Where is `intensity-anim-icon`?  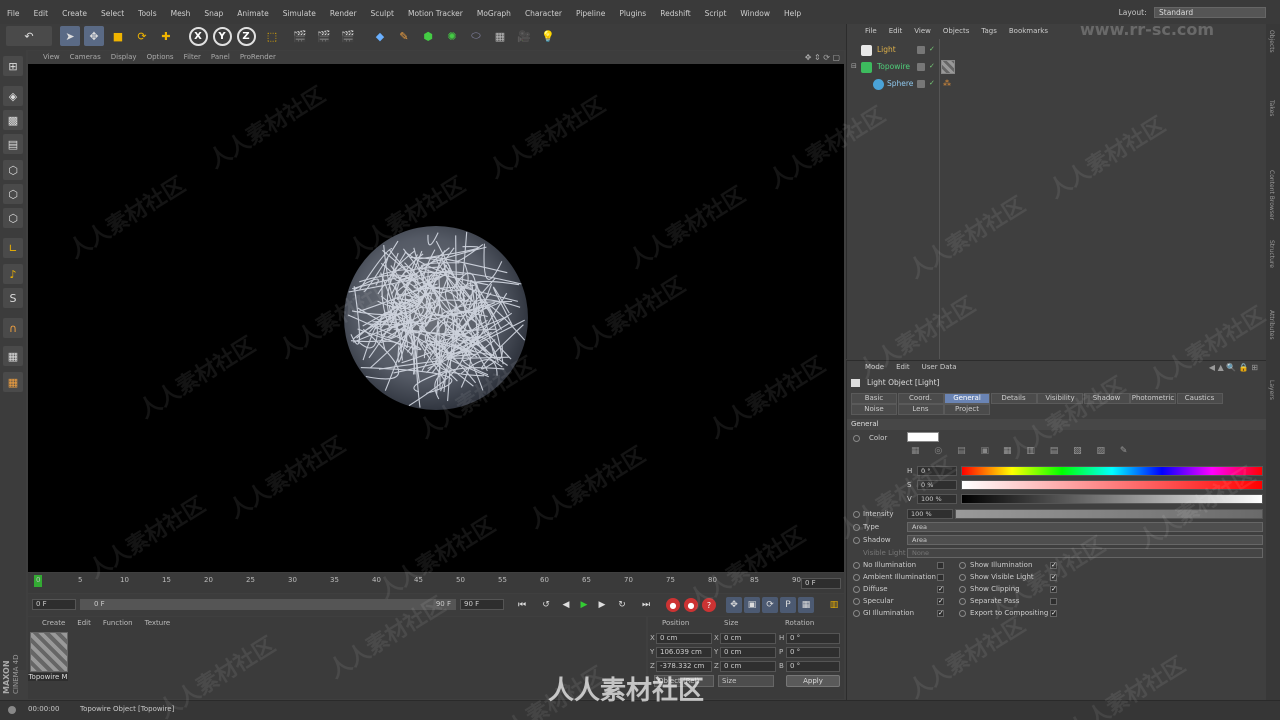 intensity-anim-icon is located at coordinates (856, 514).